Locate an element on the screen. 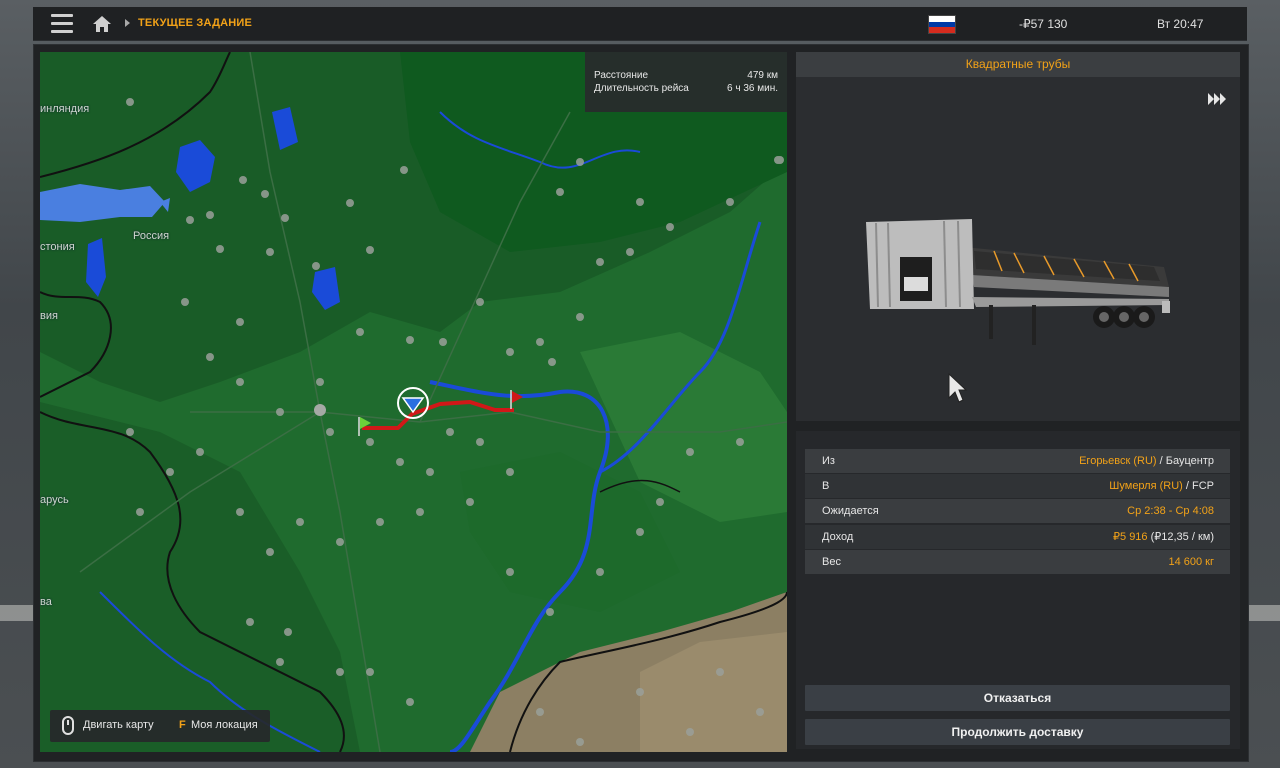  detail-row-weight: Вес 14 600 кг is located at coordinates (1017, 562).